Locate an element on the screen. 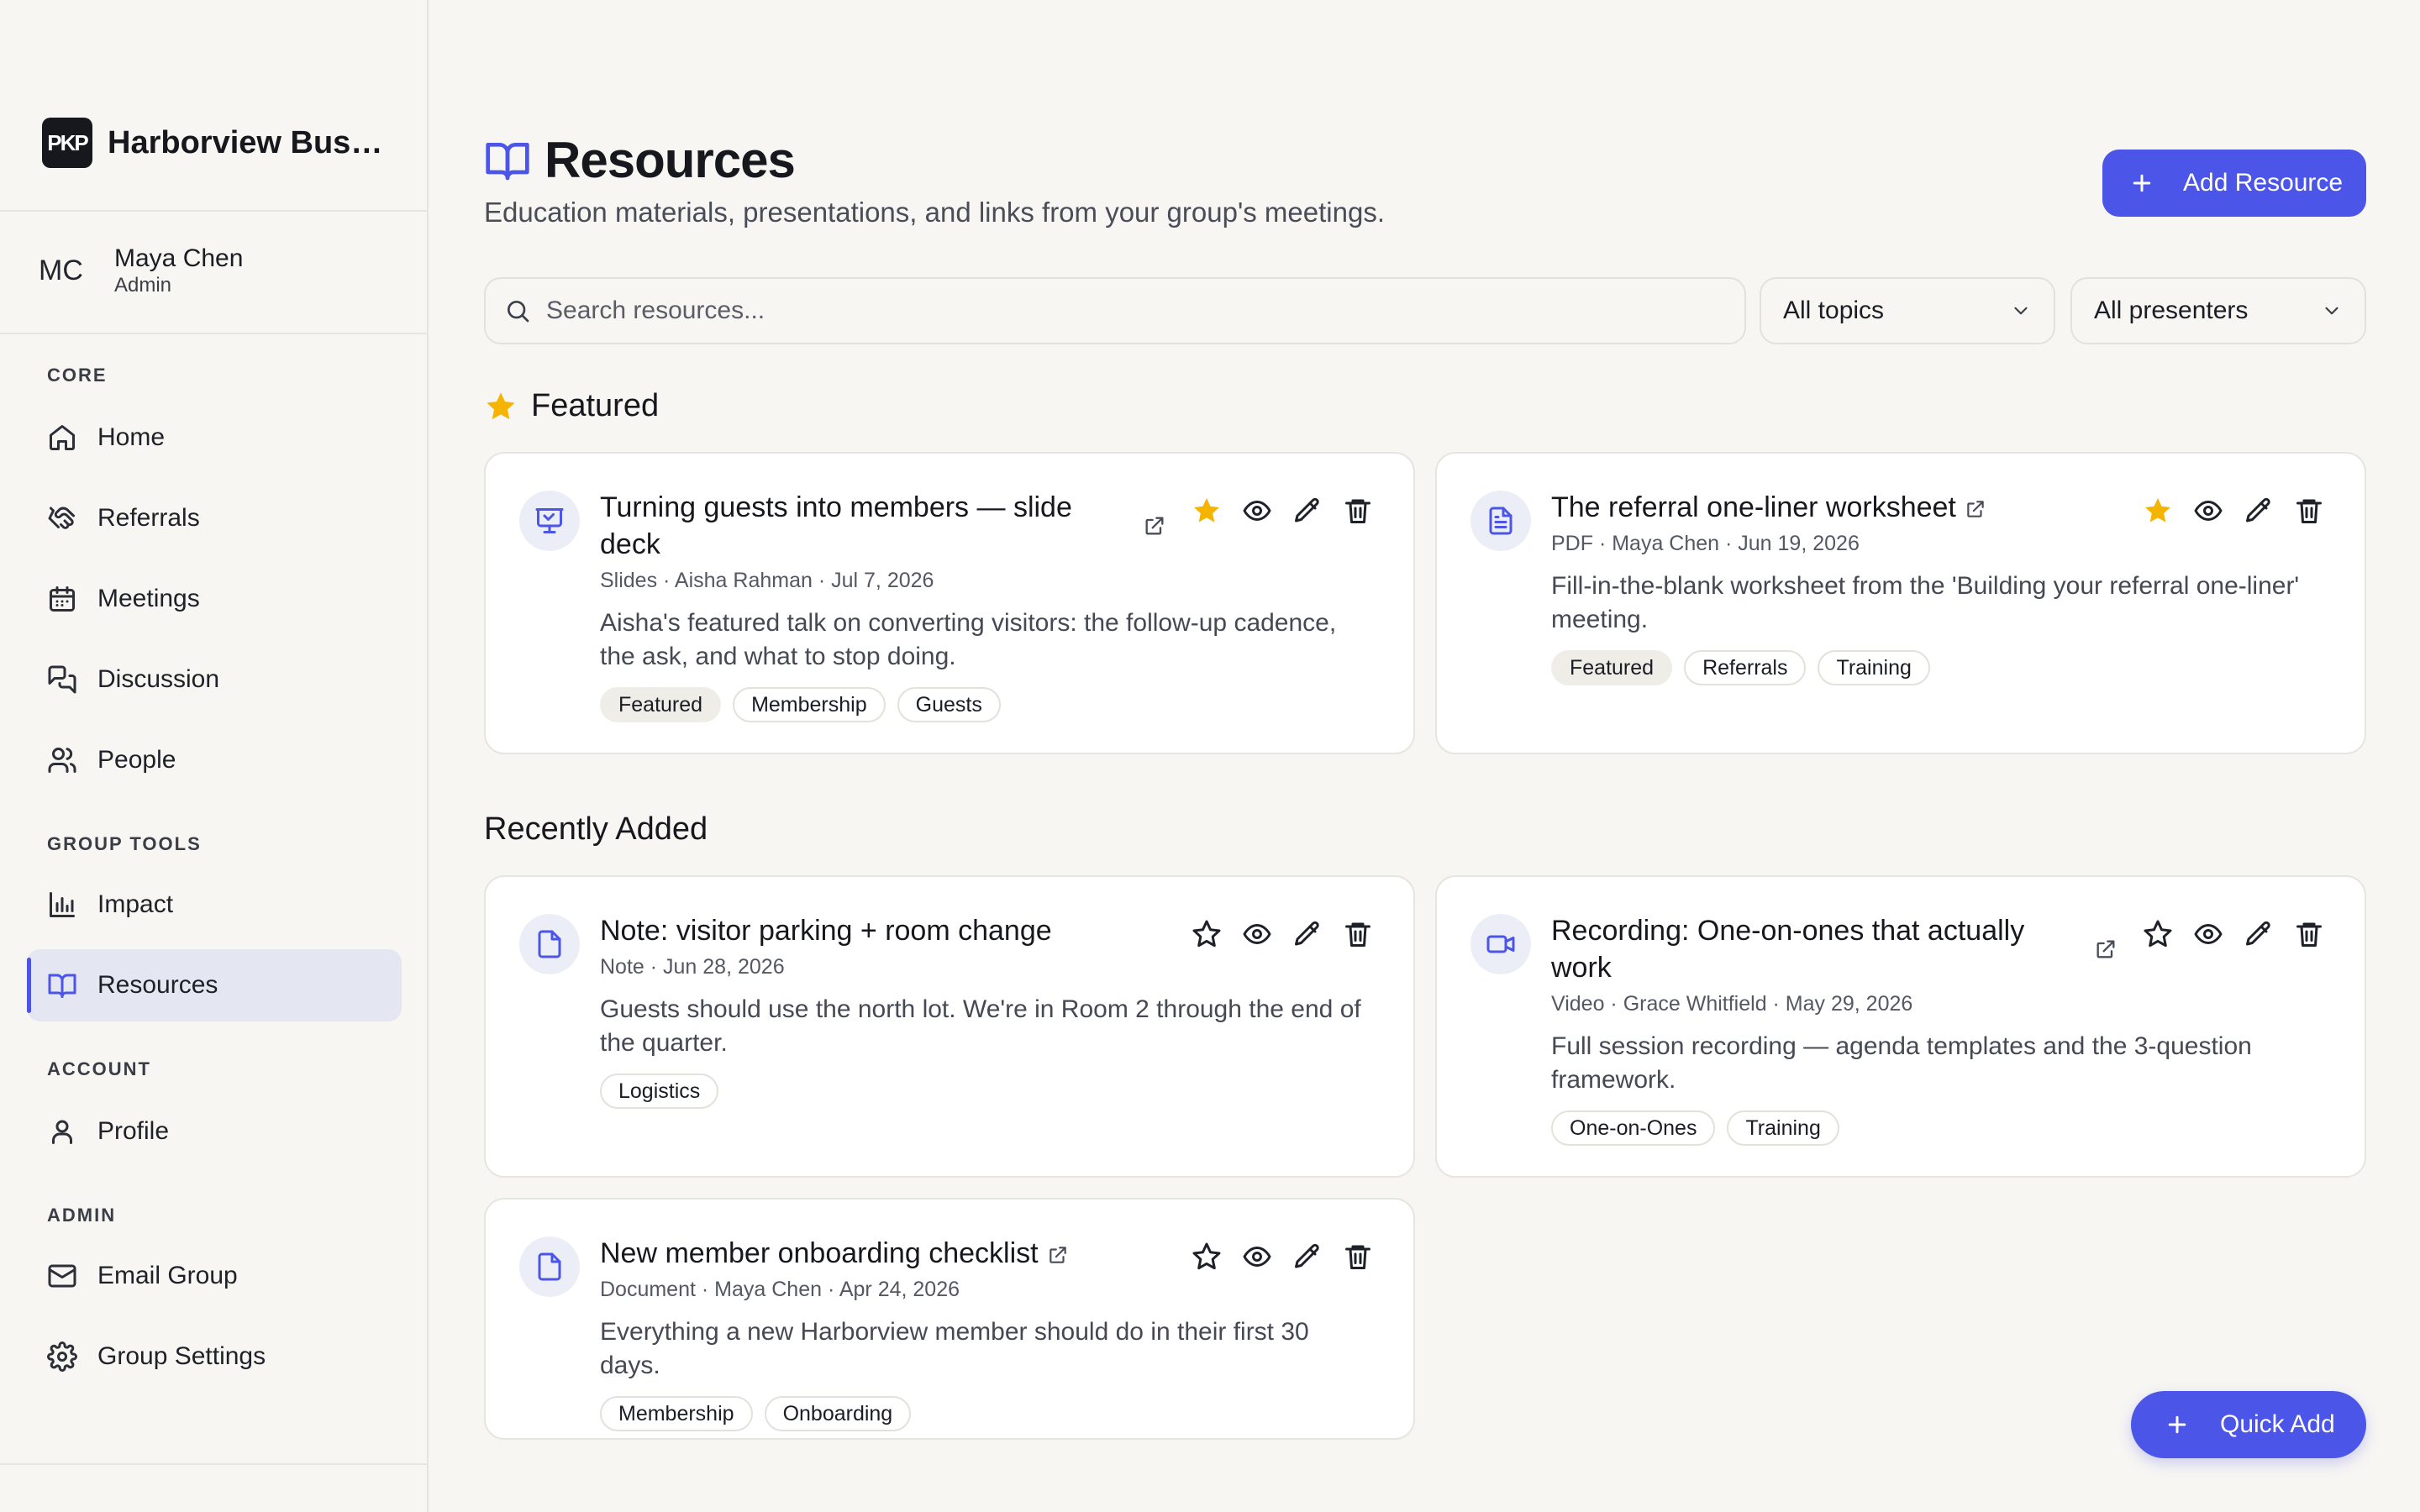 This screenshot has height=1512, width=2420. sidebar-item-resources: Resources is located at coordinates (214, 985).